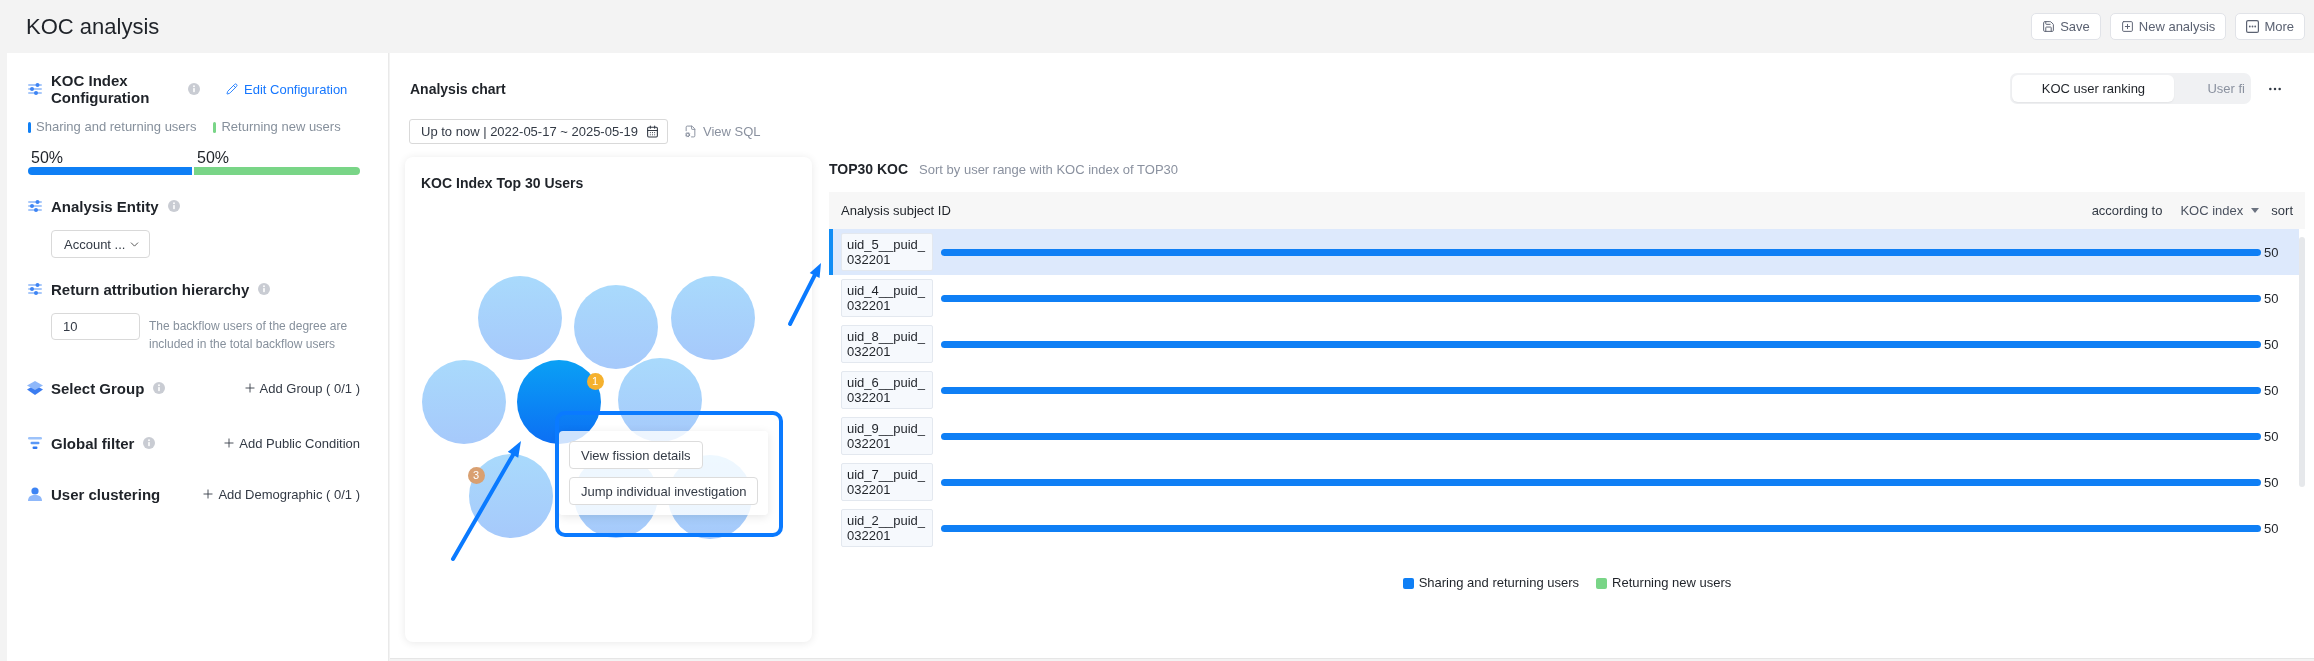 This screenshot has height=661, width=2314. I want to click on section-title: User clustering, so click(106, 494).